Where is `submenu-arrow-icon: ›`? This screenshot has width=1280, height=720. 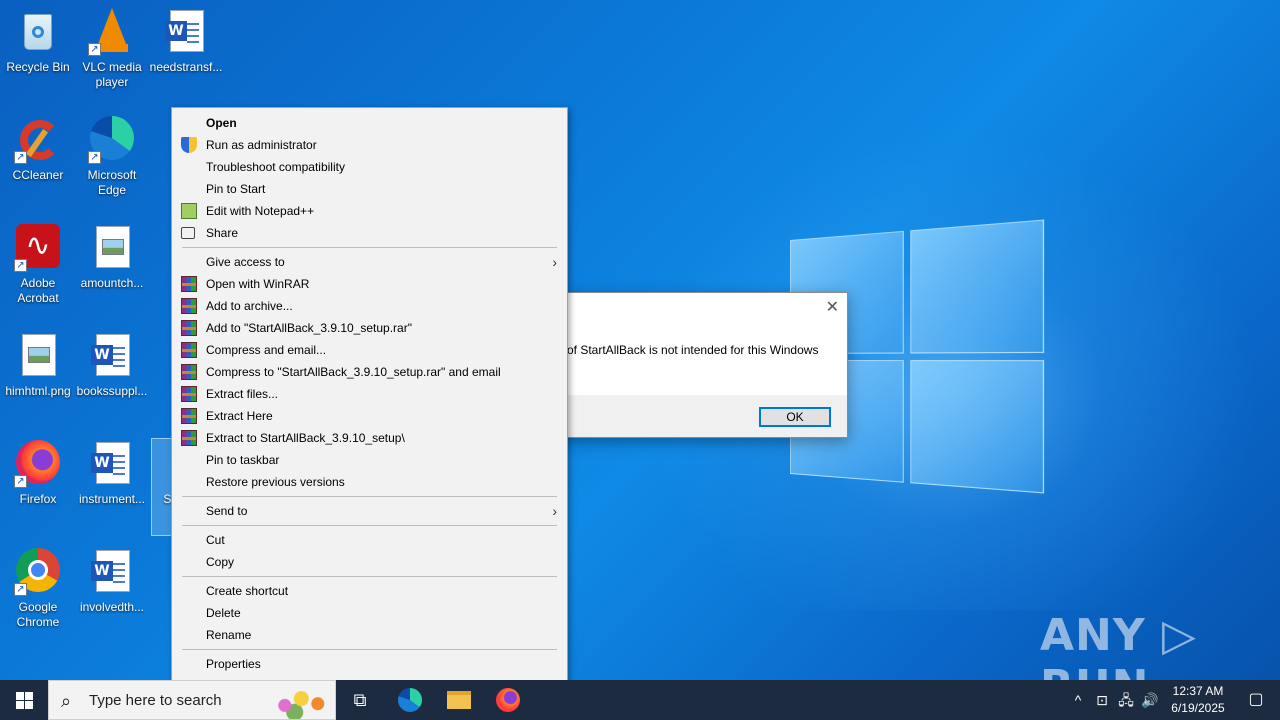
submenu-arrow-icon: › is located at coordinates (554, 511).